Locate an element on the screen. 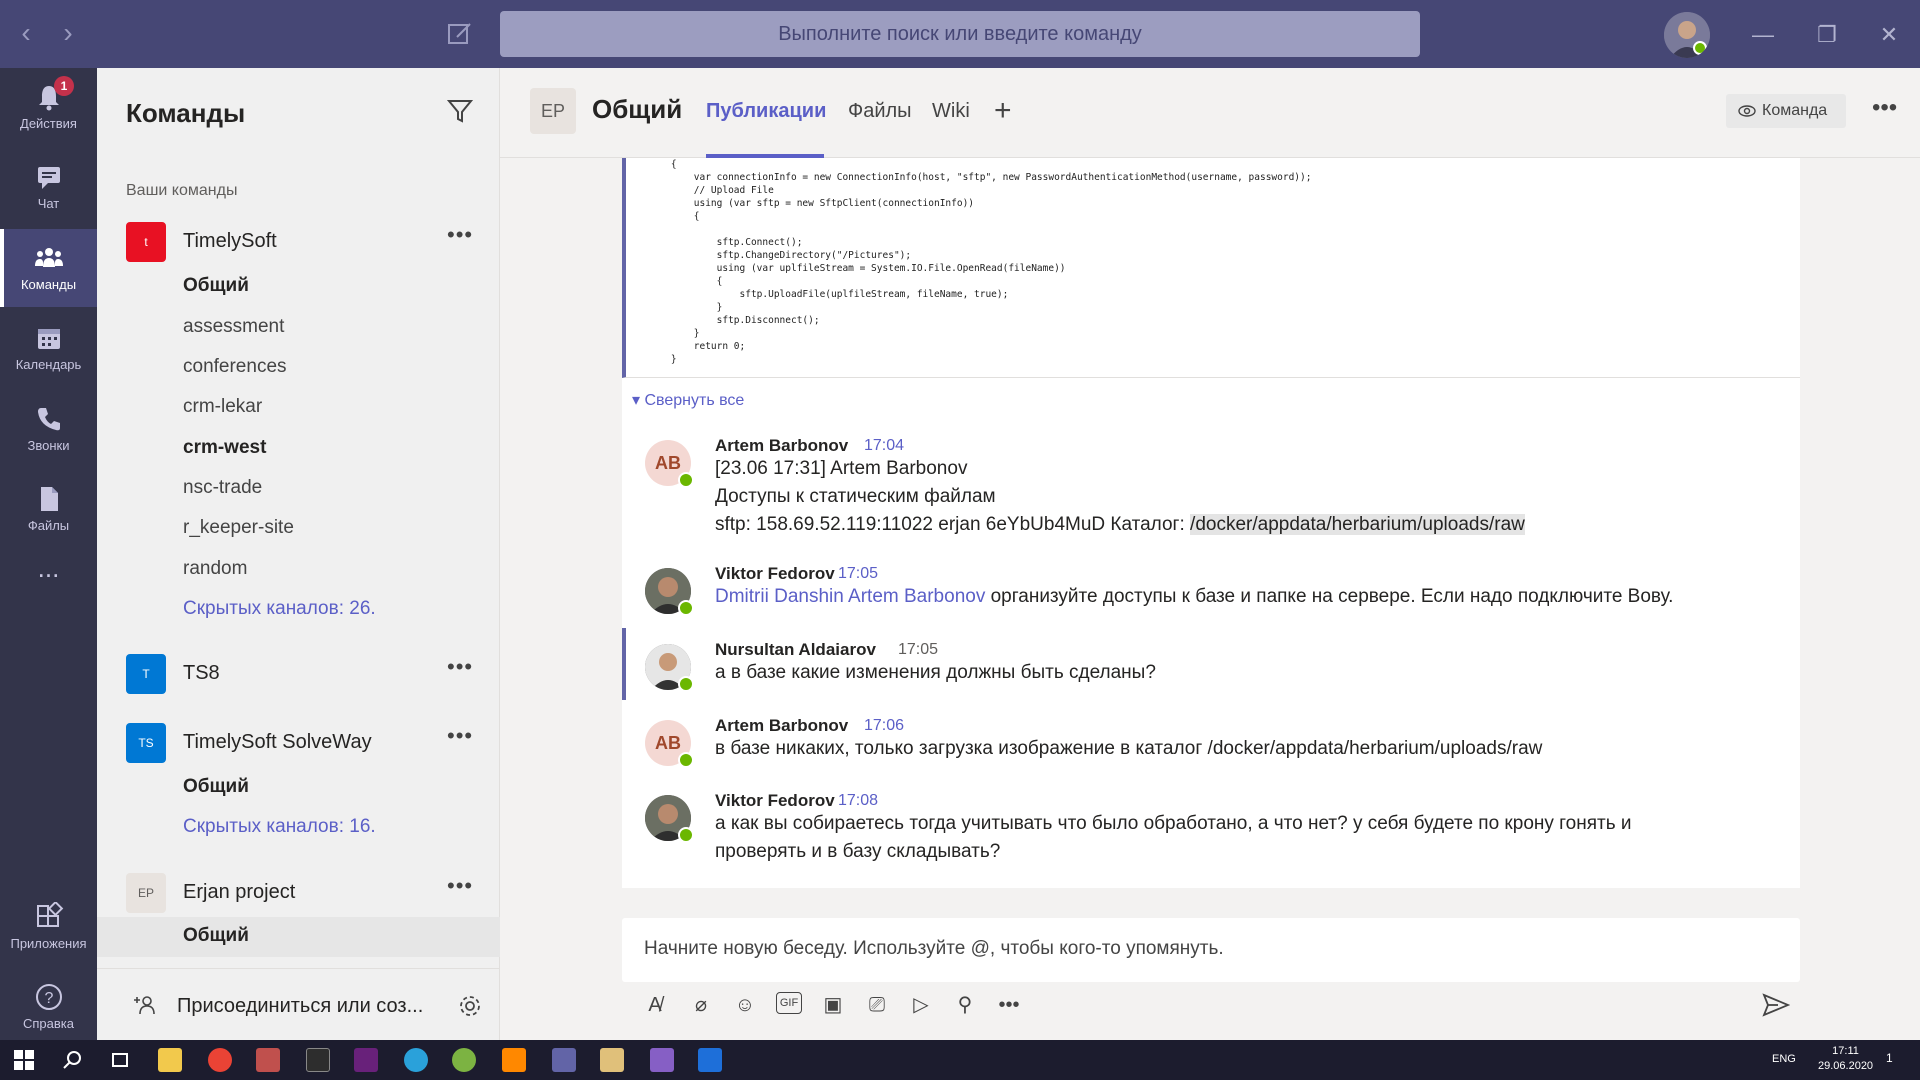 Image resolution: width=1920 pixels, height=1080 pixels. task-view-icon is located at coordinates (120, 1060).